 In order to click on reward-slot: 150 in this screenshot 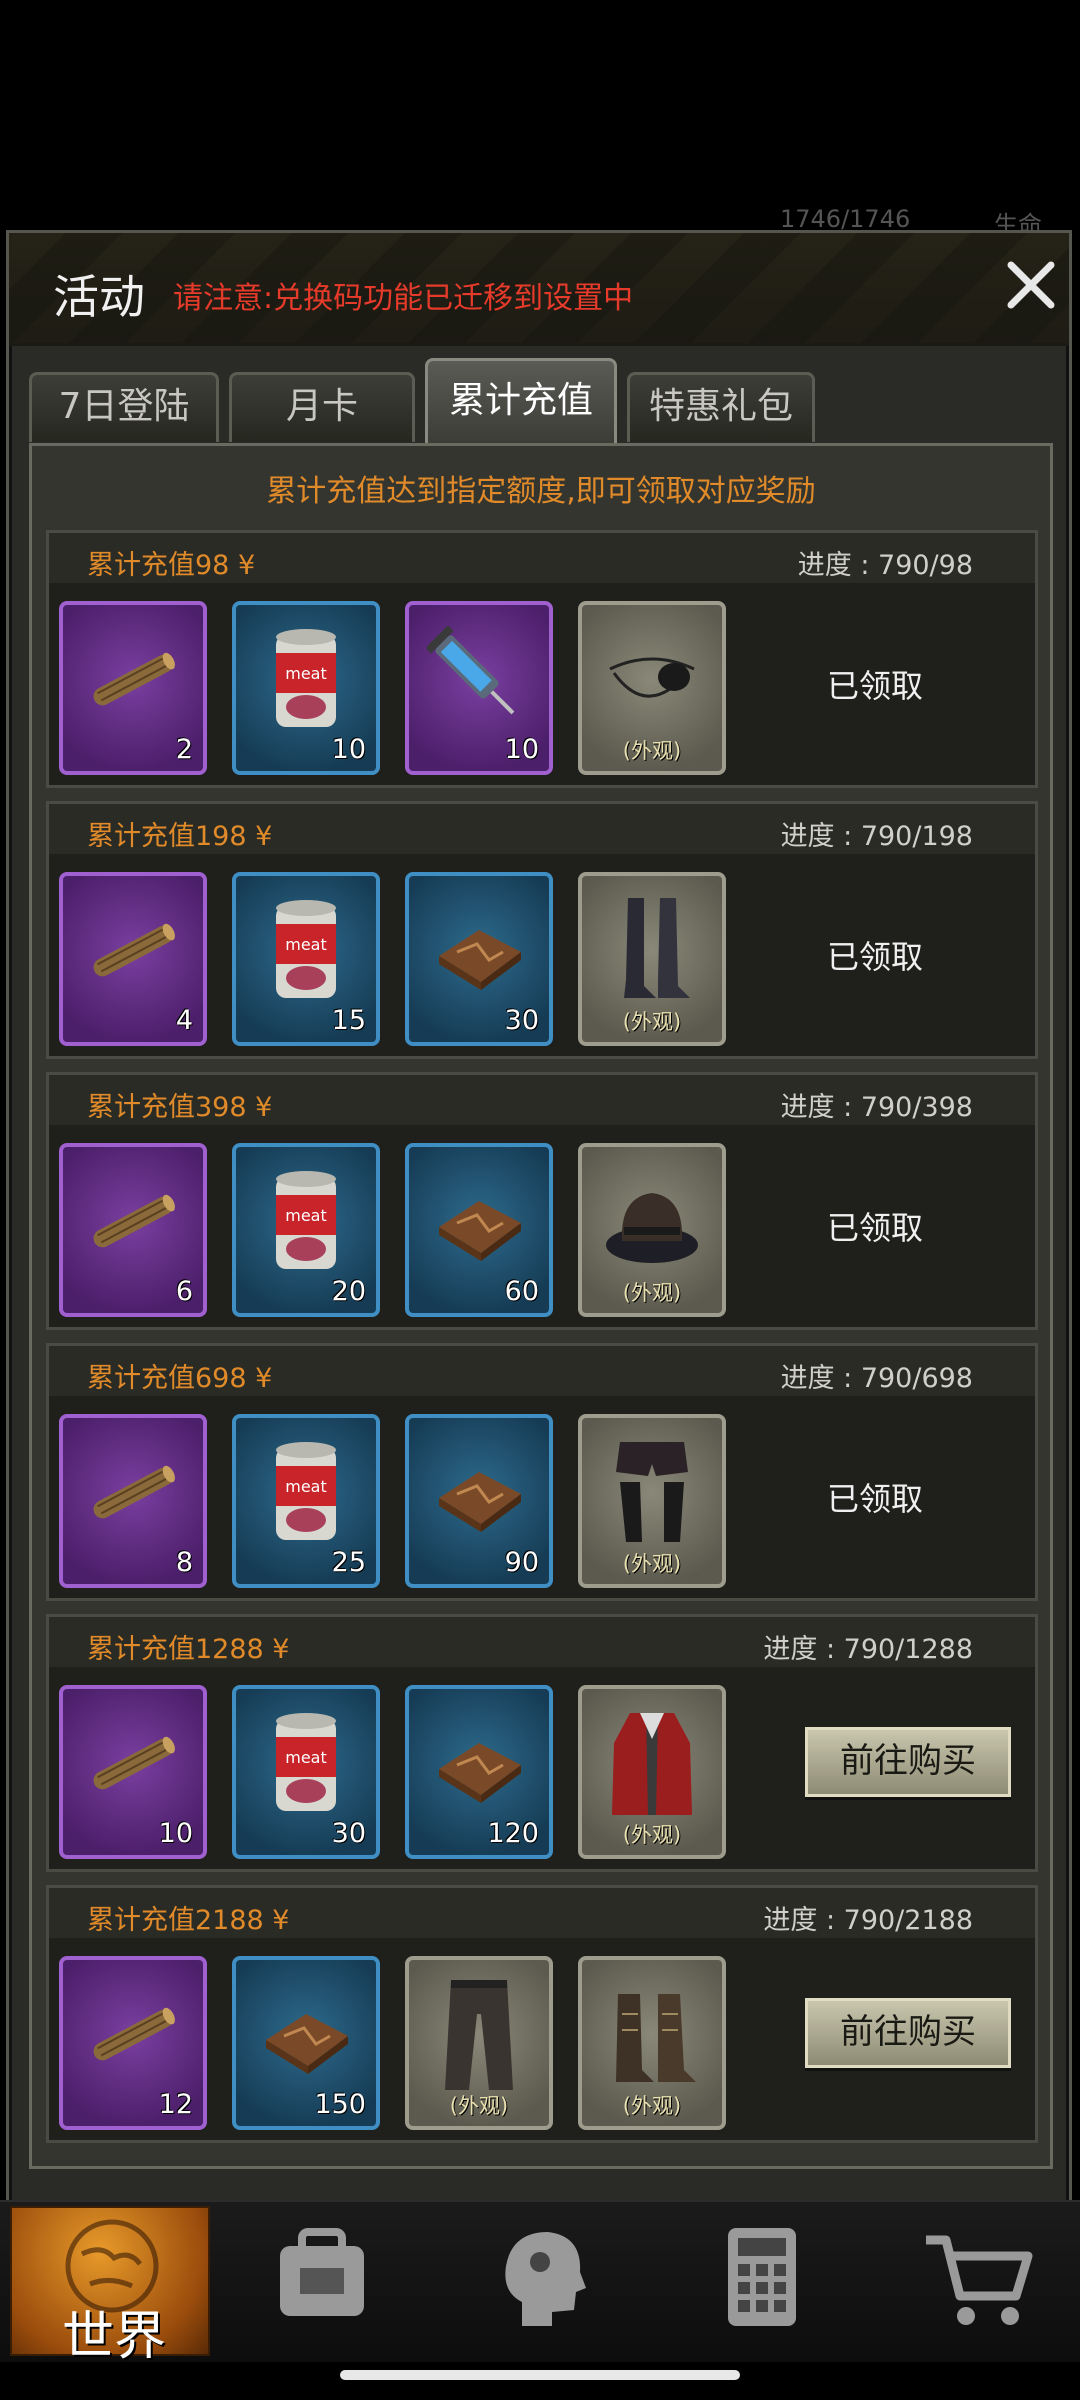, I will do `click(306, 2043)`.